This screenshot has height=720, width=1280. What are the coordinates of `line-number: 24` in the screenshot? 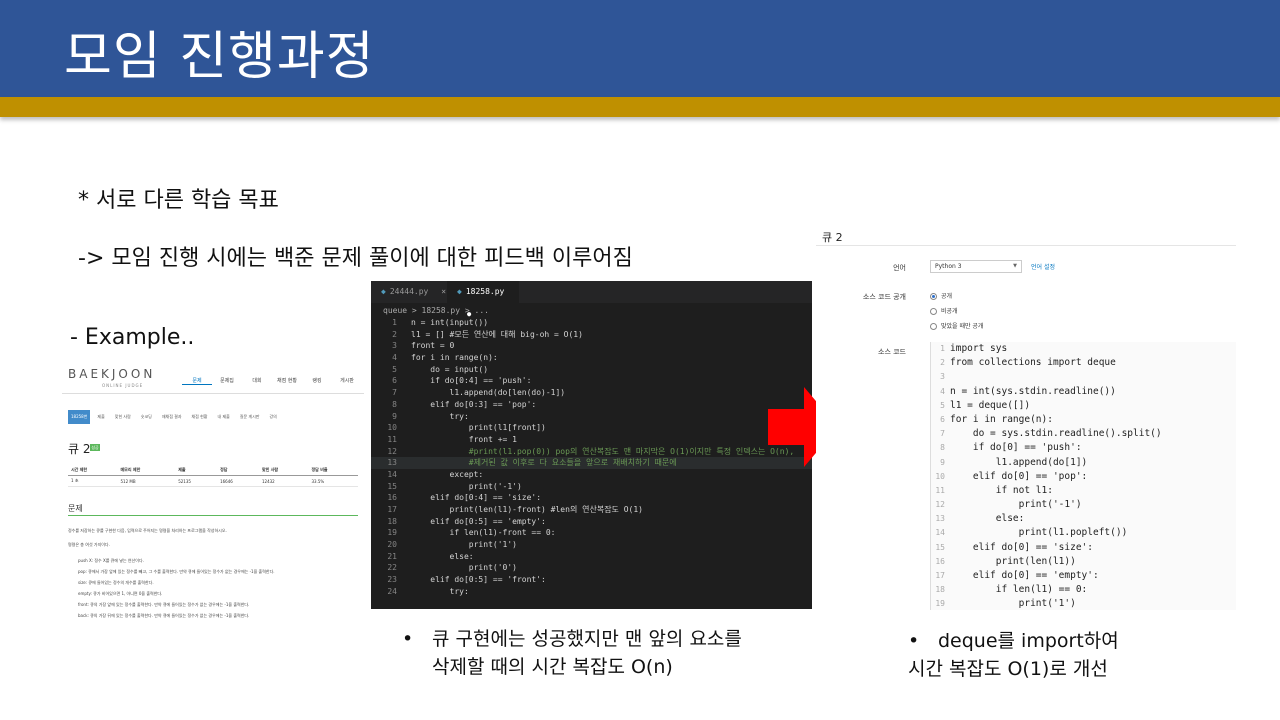 It's located at (392, 591).